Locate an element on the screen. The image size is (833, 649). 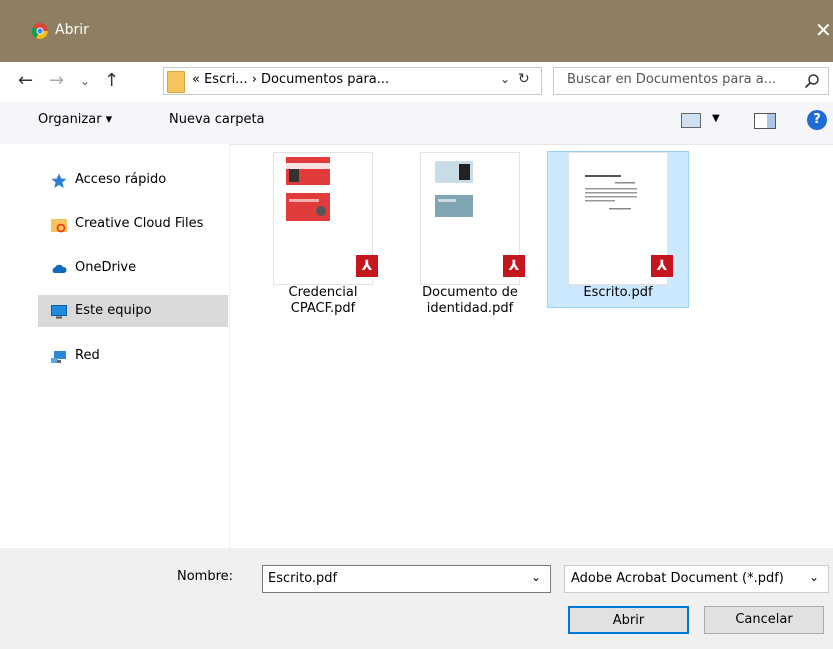
sidebar-item-this-pc: Este equipo is located at coordinates (133, 311).